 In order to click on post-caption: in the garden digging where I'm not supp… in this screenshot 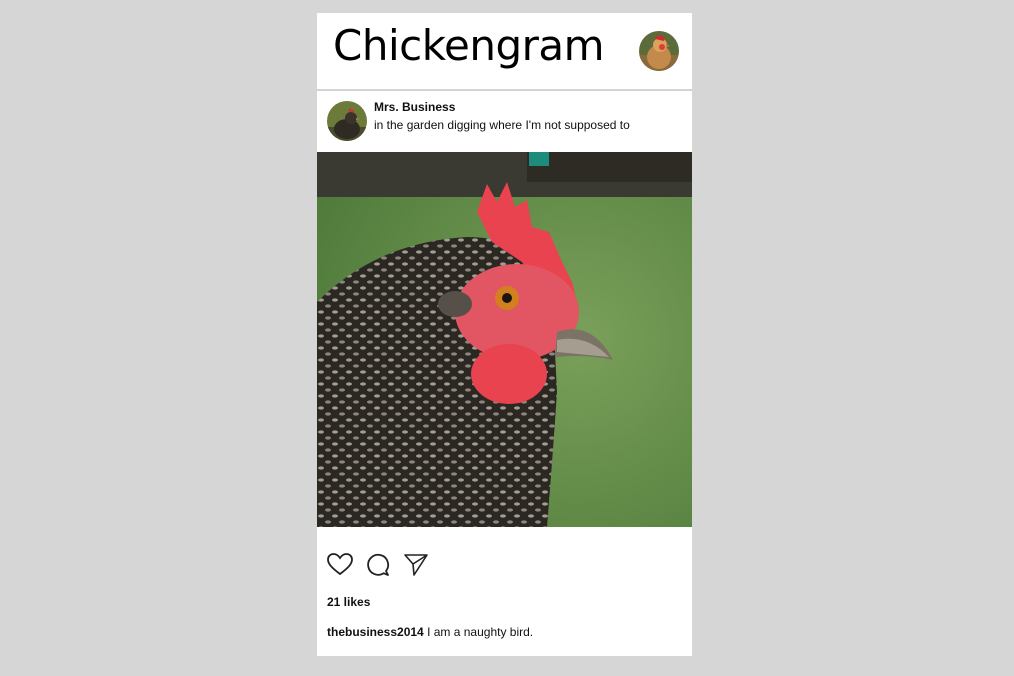, I will do `click(502, 125)`.